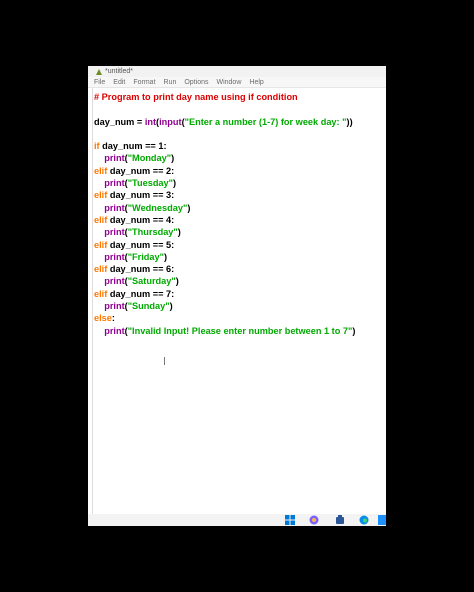 The width and height of the screenshot is (474, 592). Describe the element at coordinates (224, 171) in the screenshot. I see `code-line: elif day_num == 2:` at that location.